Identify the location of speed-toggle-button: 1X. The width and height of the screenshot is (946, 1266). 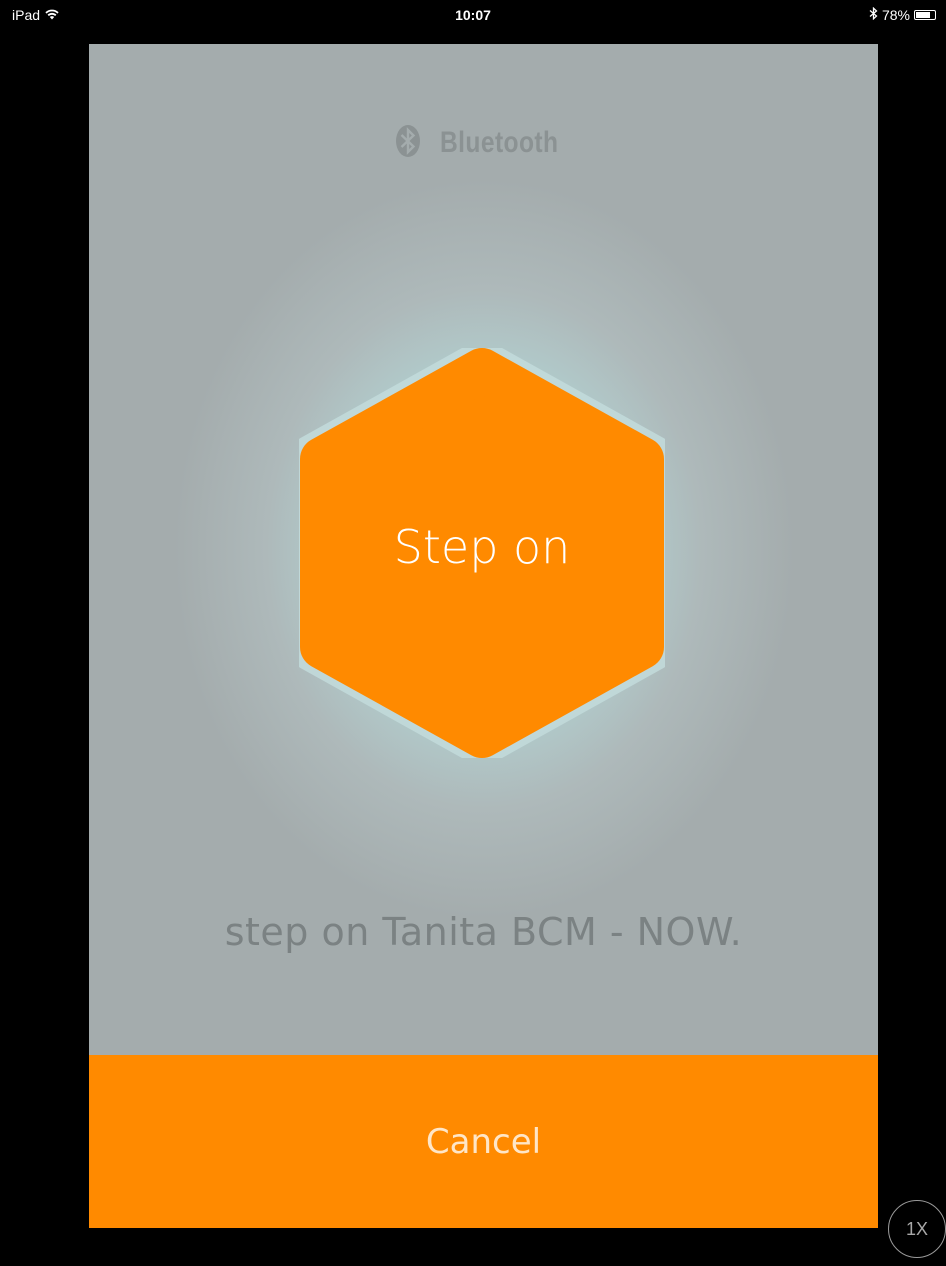
(917, 1229).